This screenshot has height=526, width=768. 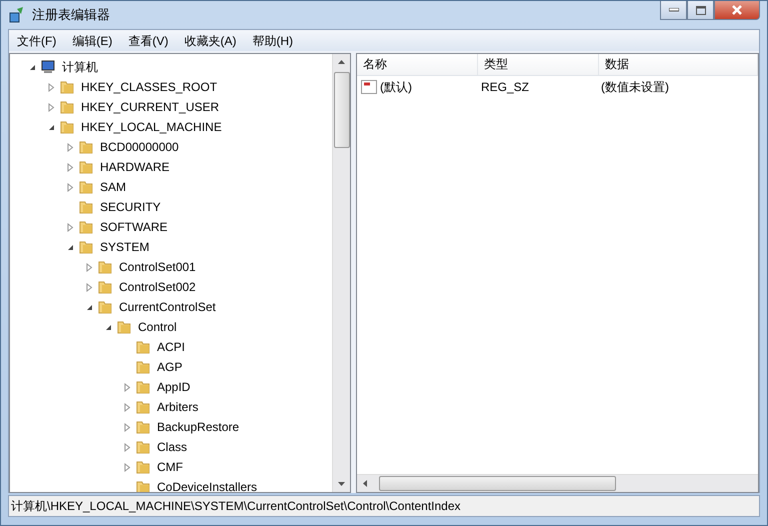 I want to click on tree-item: ACPI, so click(x=171, y=347).